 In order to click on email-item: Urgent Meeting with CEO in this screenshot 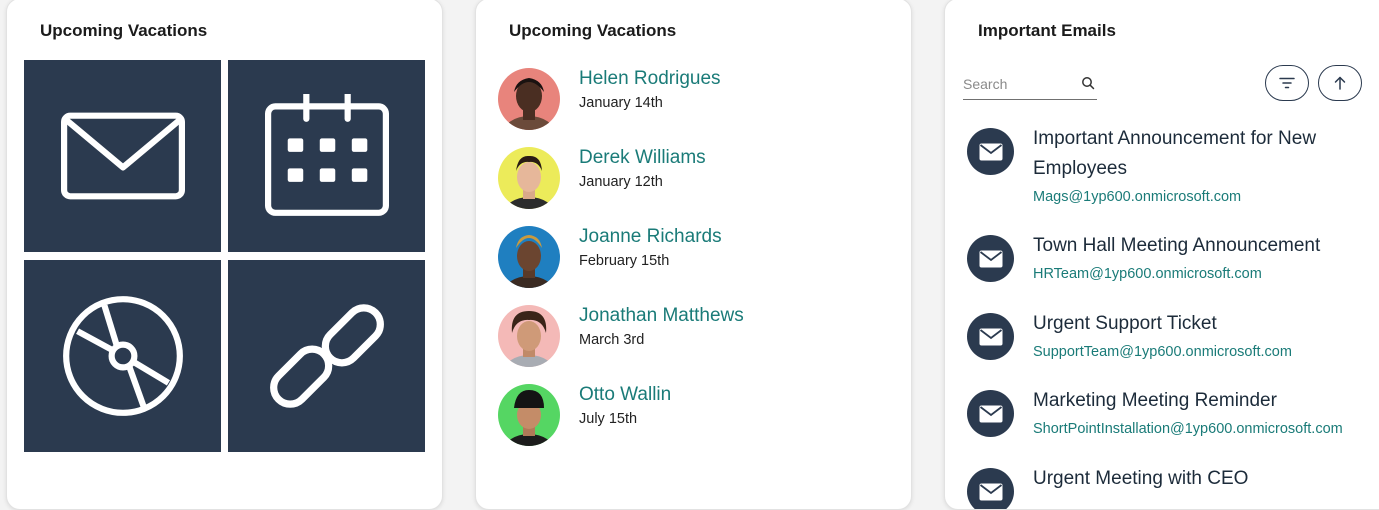, I will do `click(1172, 486)`.